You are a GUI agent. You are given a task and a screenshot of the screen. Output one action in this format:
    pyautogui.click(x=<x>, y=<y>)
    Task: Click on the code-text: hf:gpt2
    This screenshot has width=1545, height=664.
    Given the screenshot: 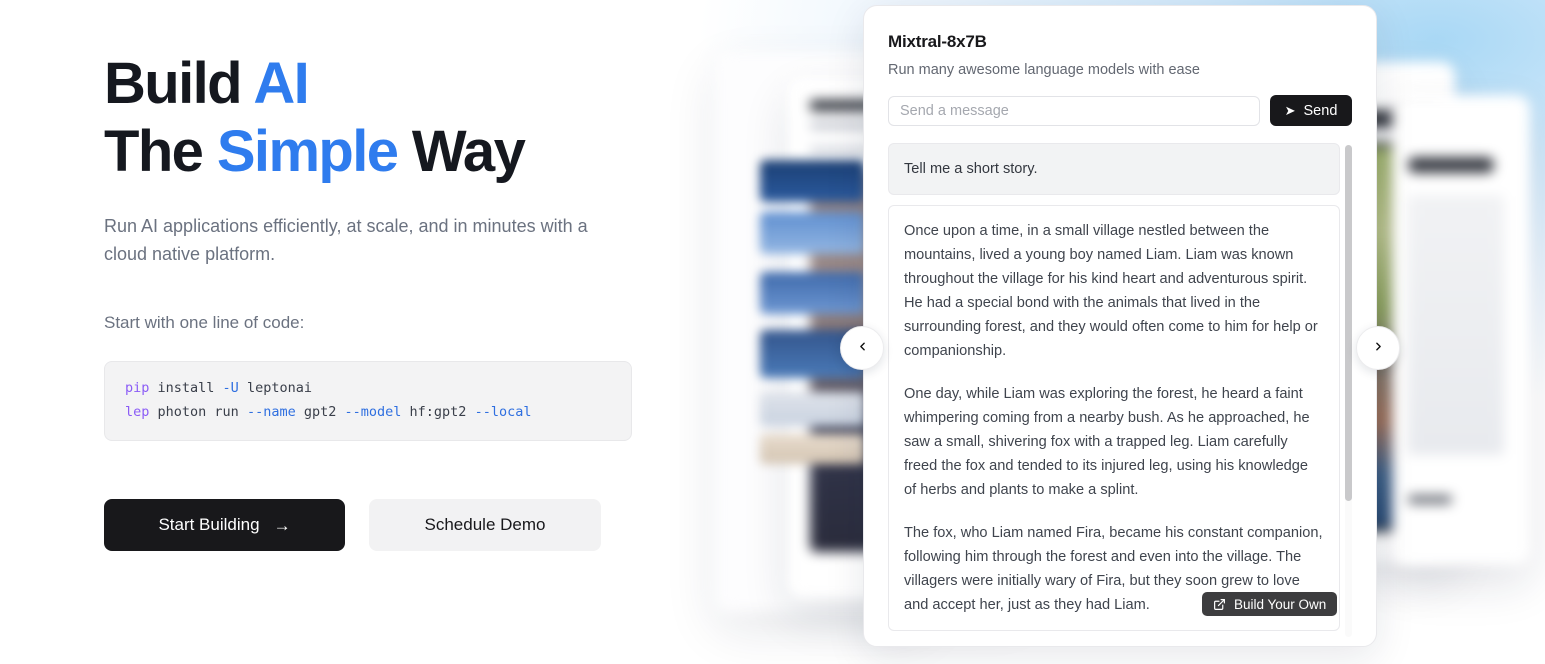 What is the action you would take?
    pyautogui.click(x=438, y=412)
    